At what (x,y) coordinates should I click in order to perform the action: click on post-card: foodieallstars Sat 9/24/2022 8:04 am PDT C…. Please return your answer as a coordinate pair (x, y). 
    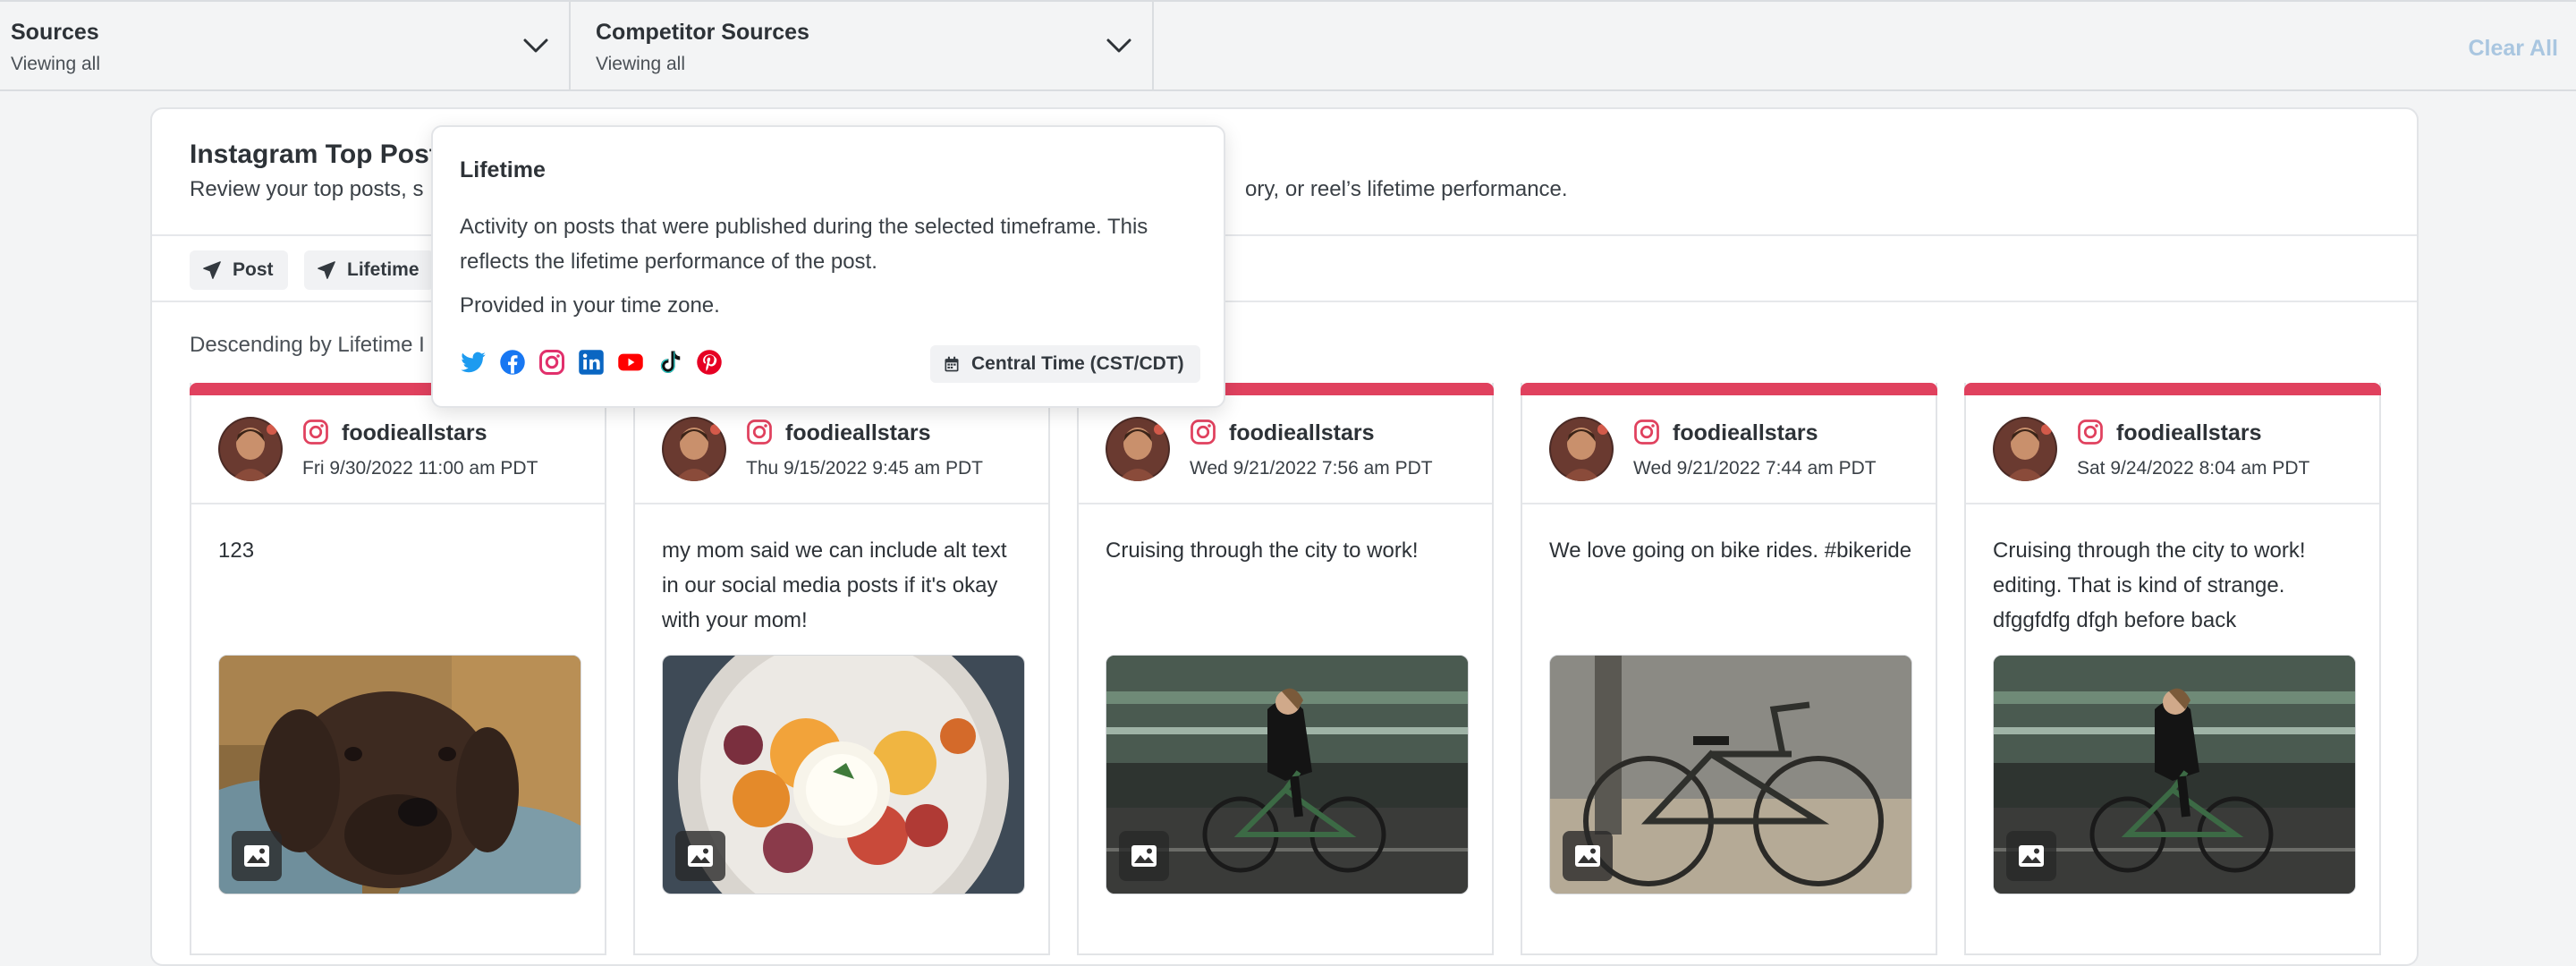
    Looking at the image, I should click on (2172, 669).